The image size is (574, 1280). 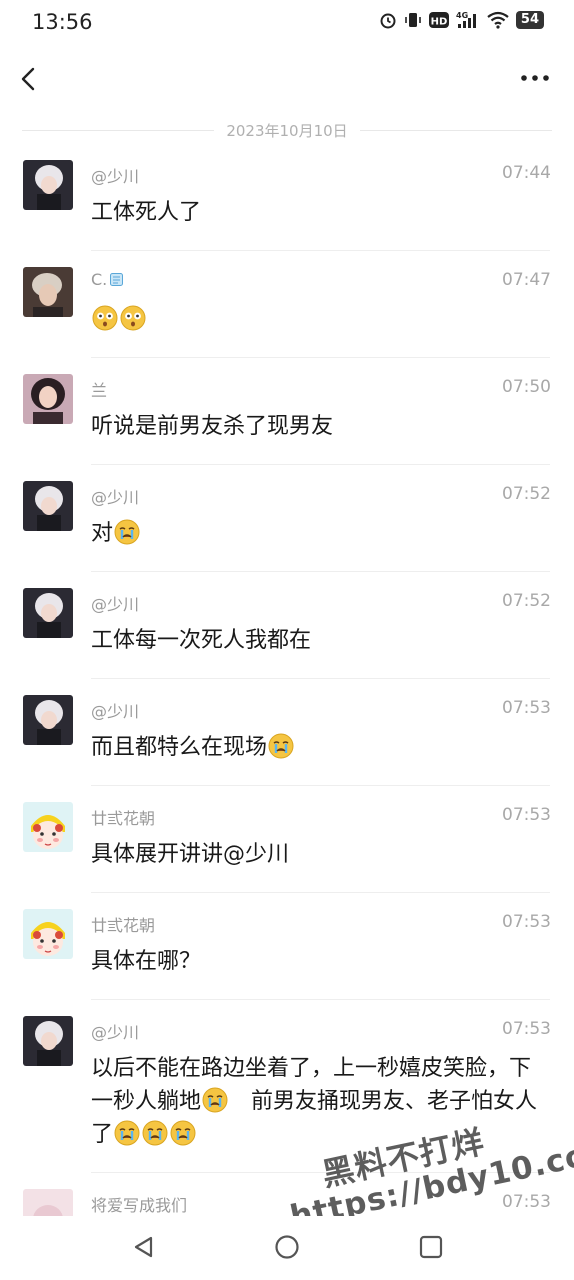 I want to click on message-time: 07:47, so click(x=526, y=280).